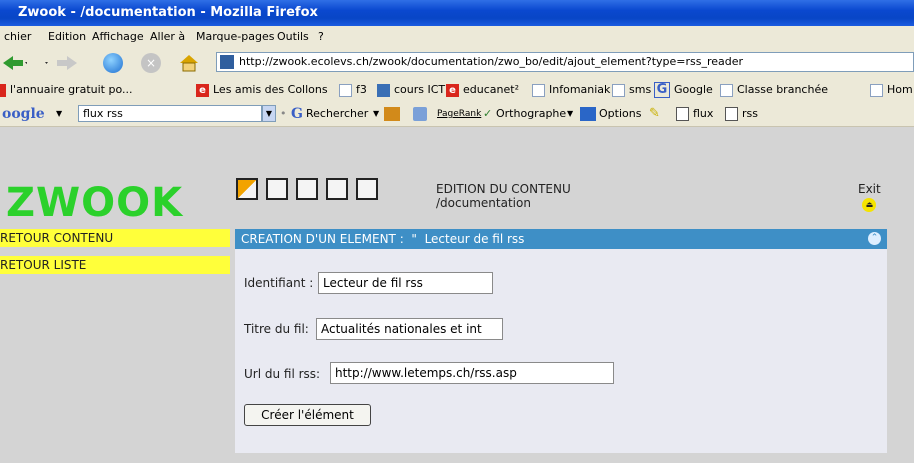  Describe the element at coordinates (307, 189) in the screenshot. I see `list-icon` at that location.